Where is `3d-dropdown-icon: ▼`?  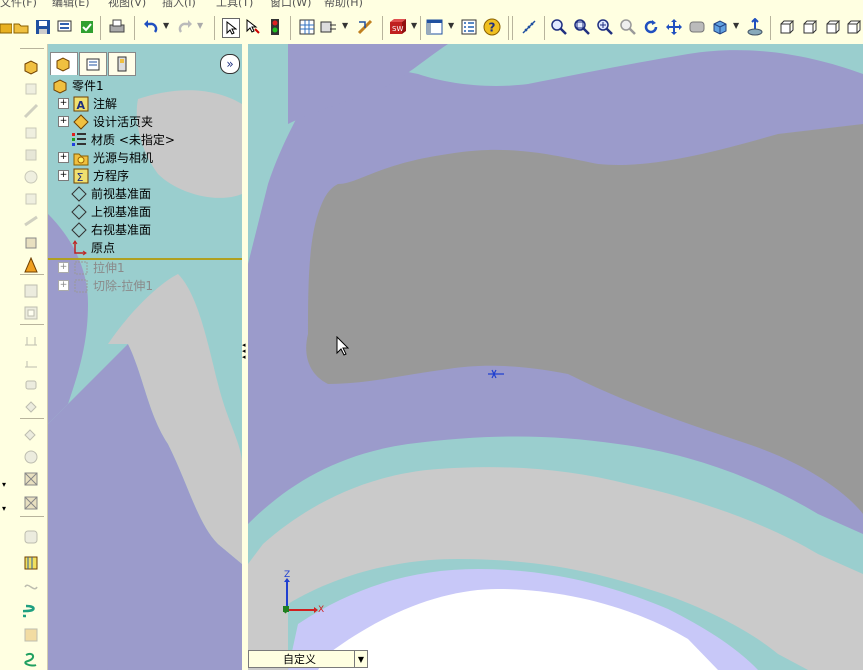
3d-dropdown-icon: ▼ is located at coordinates (414, 25).